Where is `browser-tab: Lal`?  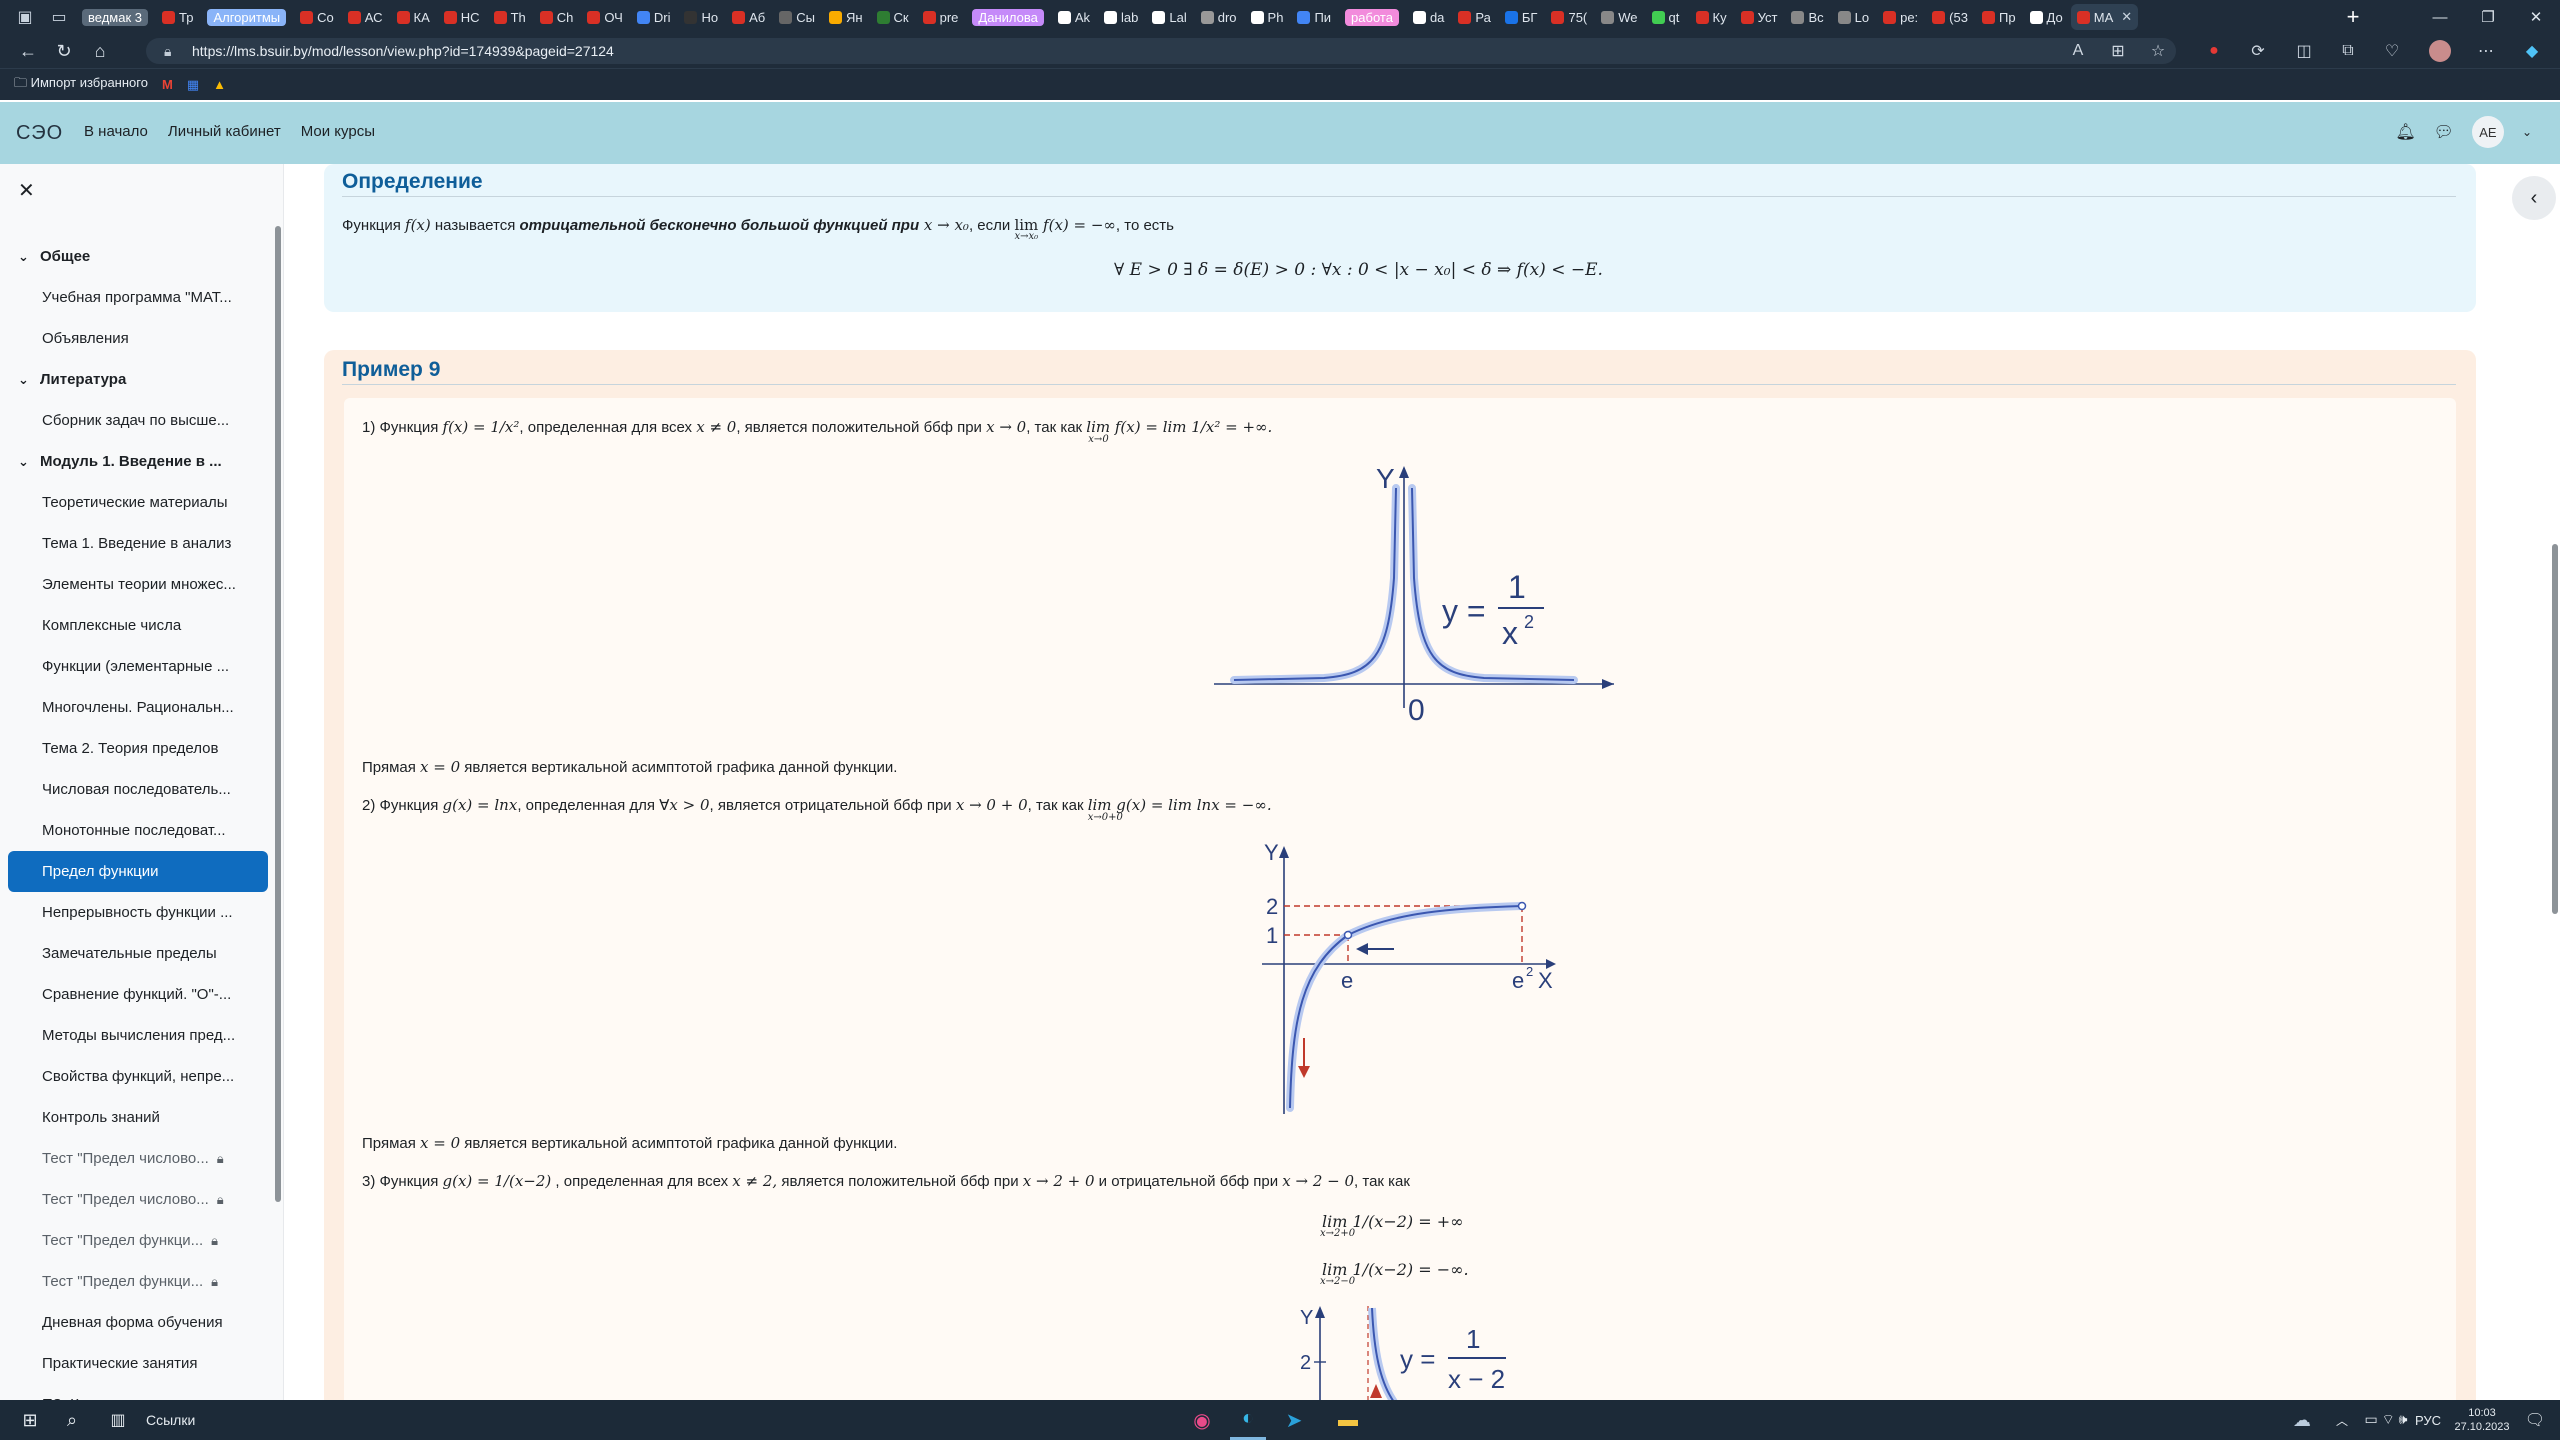 browser-tab: Lal is located at coordinates (1169, 17).